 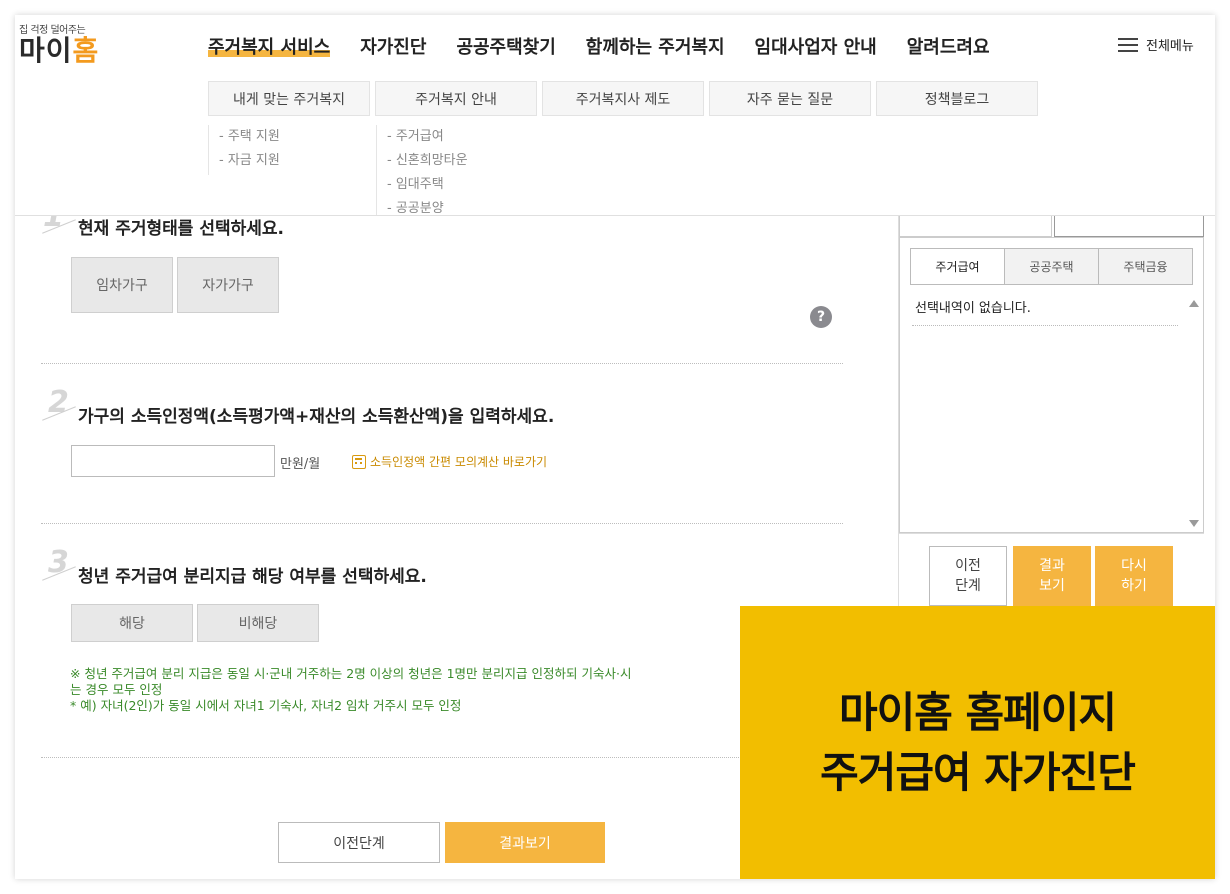 What do you see at coordinates (978, 772) in the screenshot?
I see `banner-line-2: 주거급여 자가진단` at bounding box center [978, 772].